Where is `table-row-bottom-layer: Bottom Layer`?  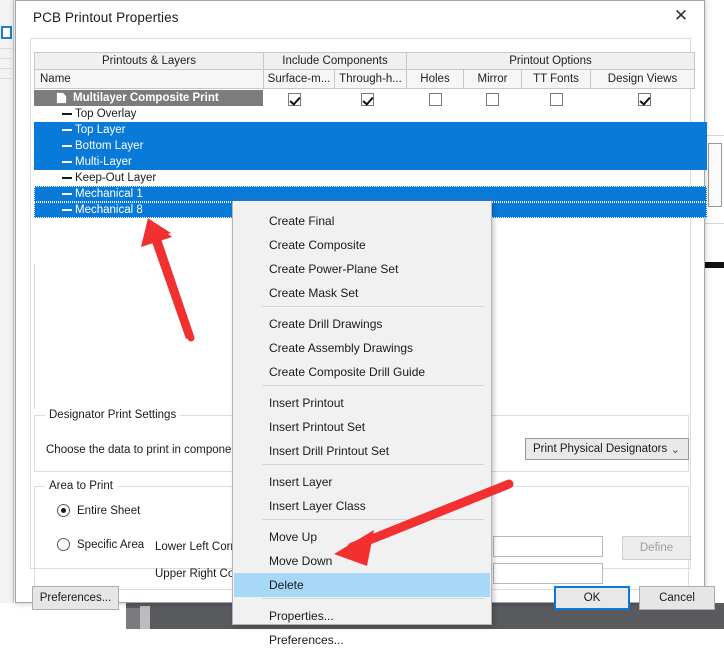
table-row-bottom-layer: Bottom Layer is located at coordinates (370, 146).